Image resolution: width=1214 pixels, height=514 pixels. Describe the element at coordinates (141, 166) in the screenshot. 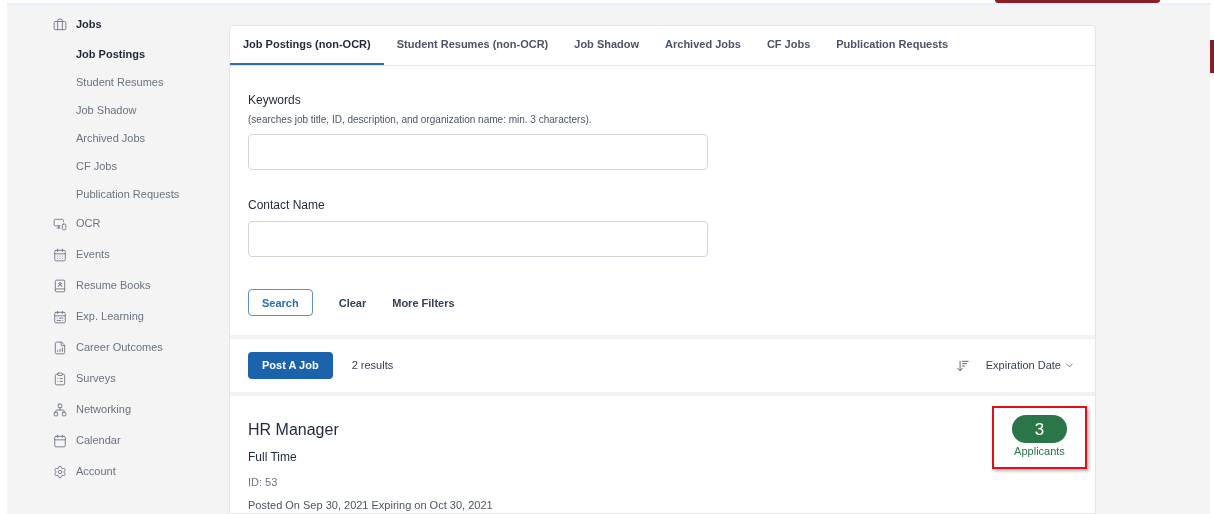

I see `sidebar-subitem: CF Jobs` at that location.